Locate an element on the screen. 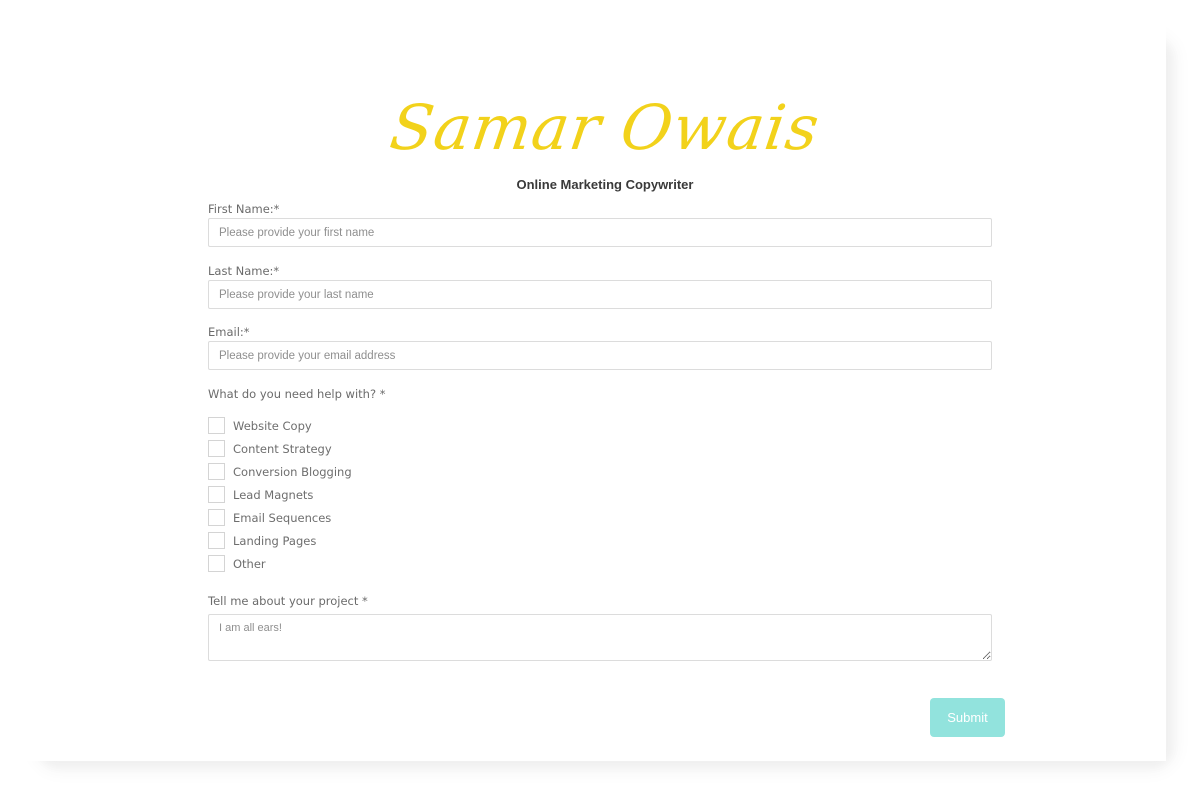  last-name-field: Last Name:* is located at coordinates (600, 285).